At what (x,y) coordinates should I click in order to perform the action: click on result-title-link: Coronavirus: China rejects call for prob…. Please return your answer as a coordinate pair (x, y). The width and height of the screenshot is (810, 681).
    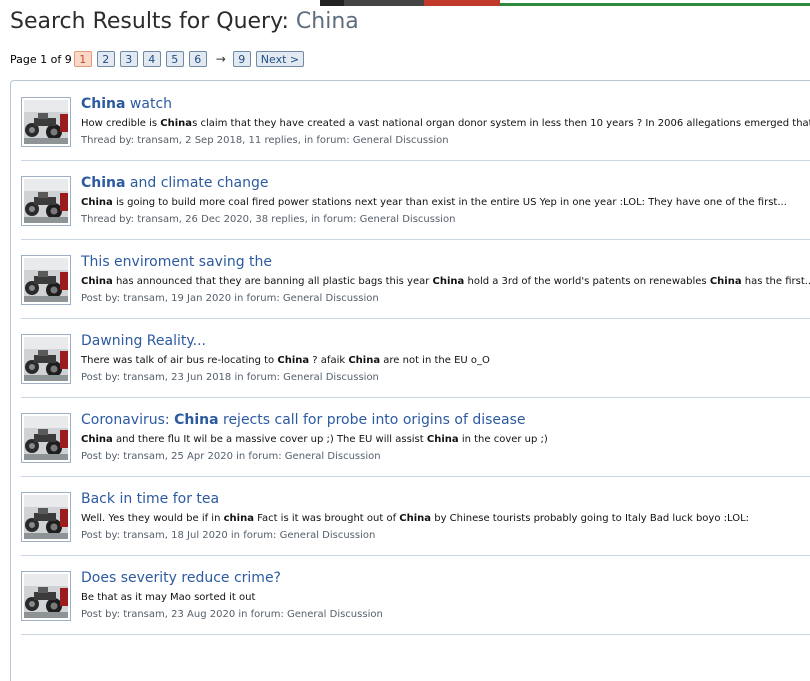
    Looking at the image, I should click on (303, 420).